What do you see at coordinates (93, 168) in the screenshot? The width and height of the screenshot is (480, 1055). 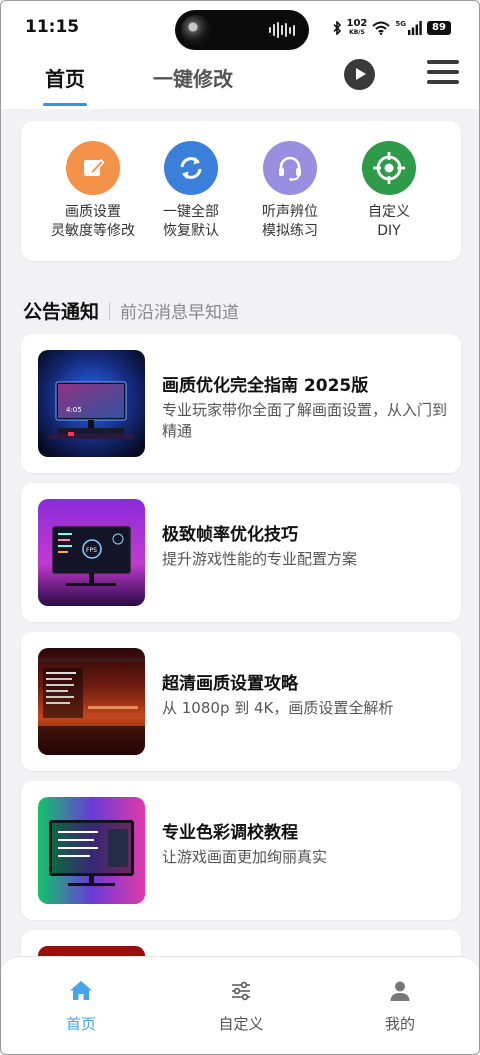 I see `edit-icon` at bounding box center [93, 168].